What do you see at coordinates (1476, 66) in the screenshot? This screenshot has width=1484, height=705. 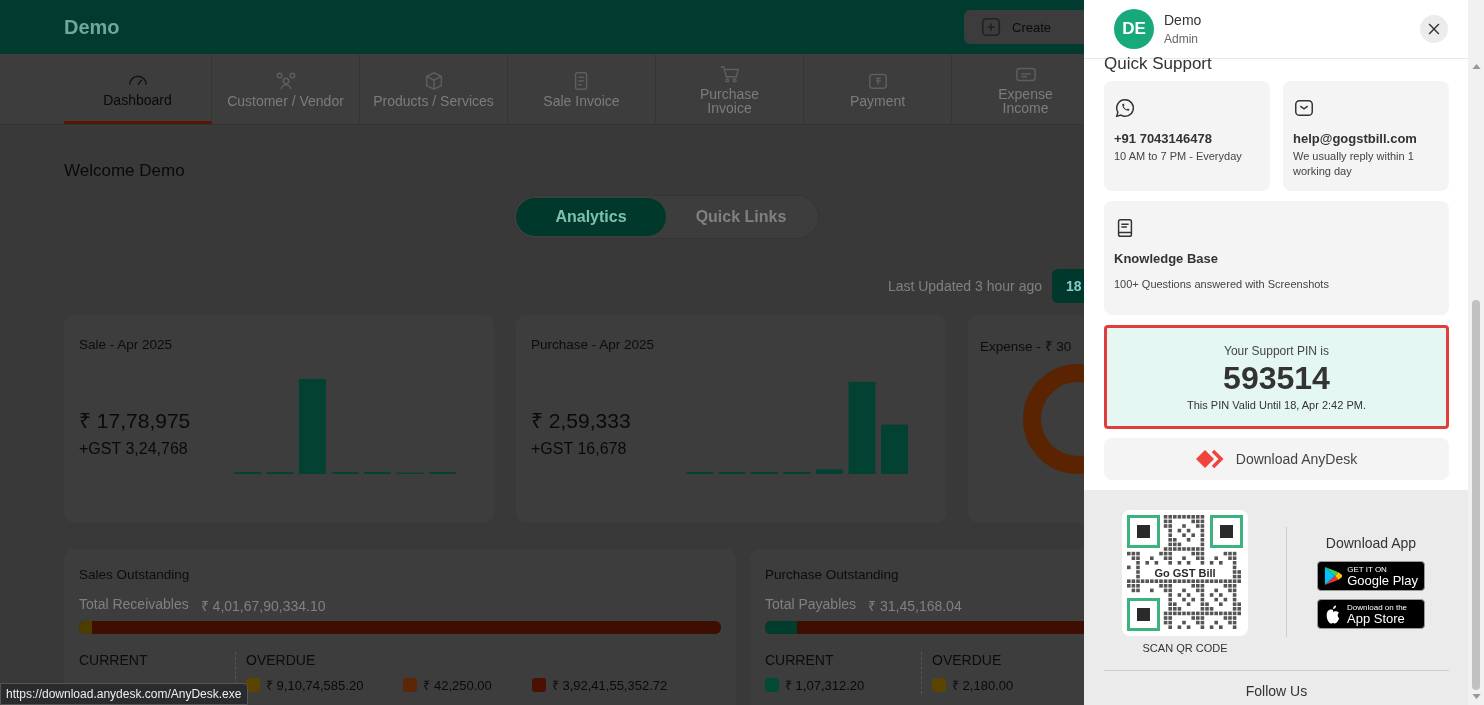 I see `scroll-up-icon` at bounding box center [1476, 66].